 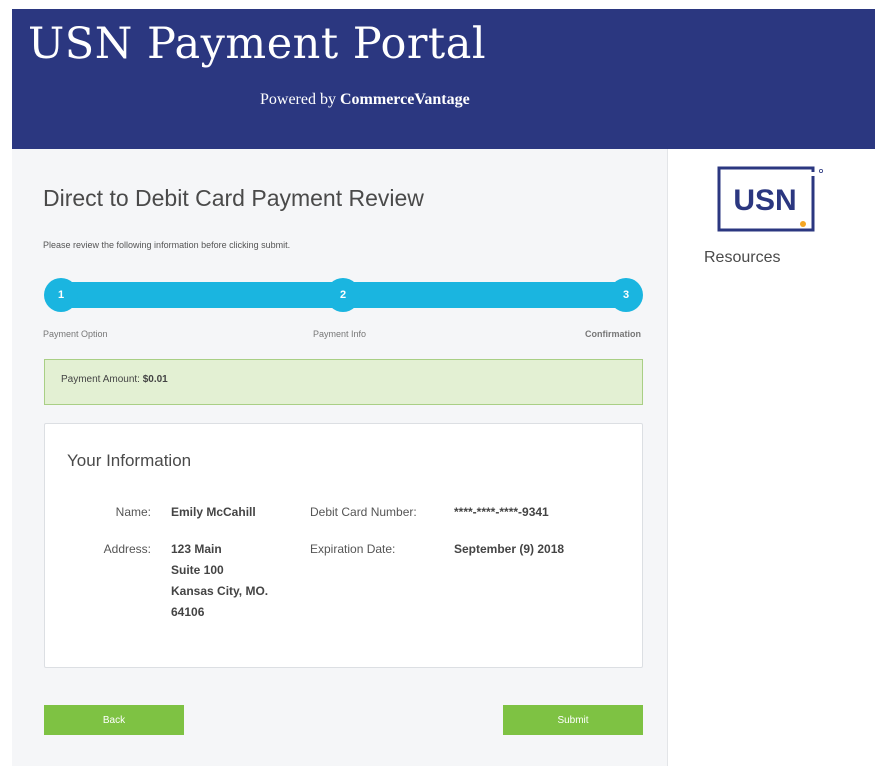 What do you see at coordinates (100, 379) in the screenshot?
I see `payment-amount-label: Payment Amount:` at bounding box center [100, 379].